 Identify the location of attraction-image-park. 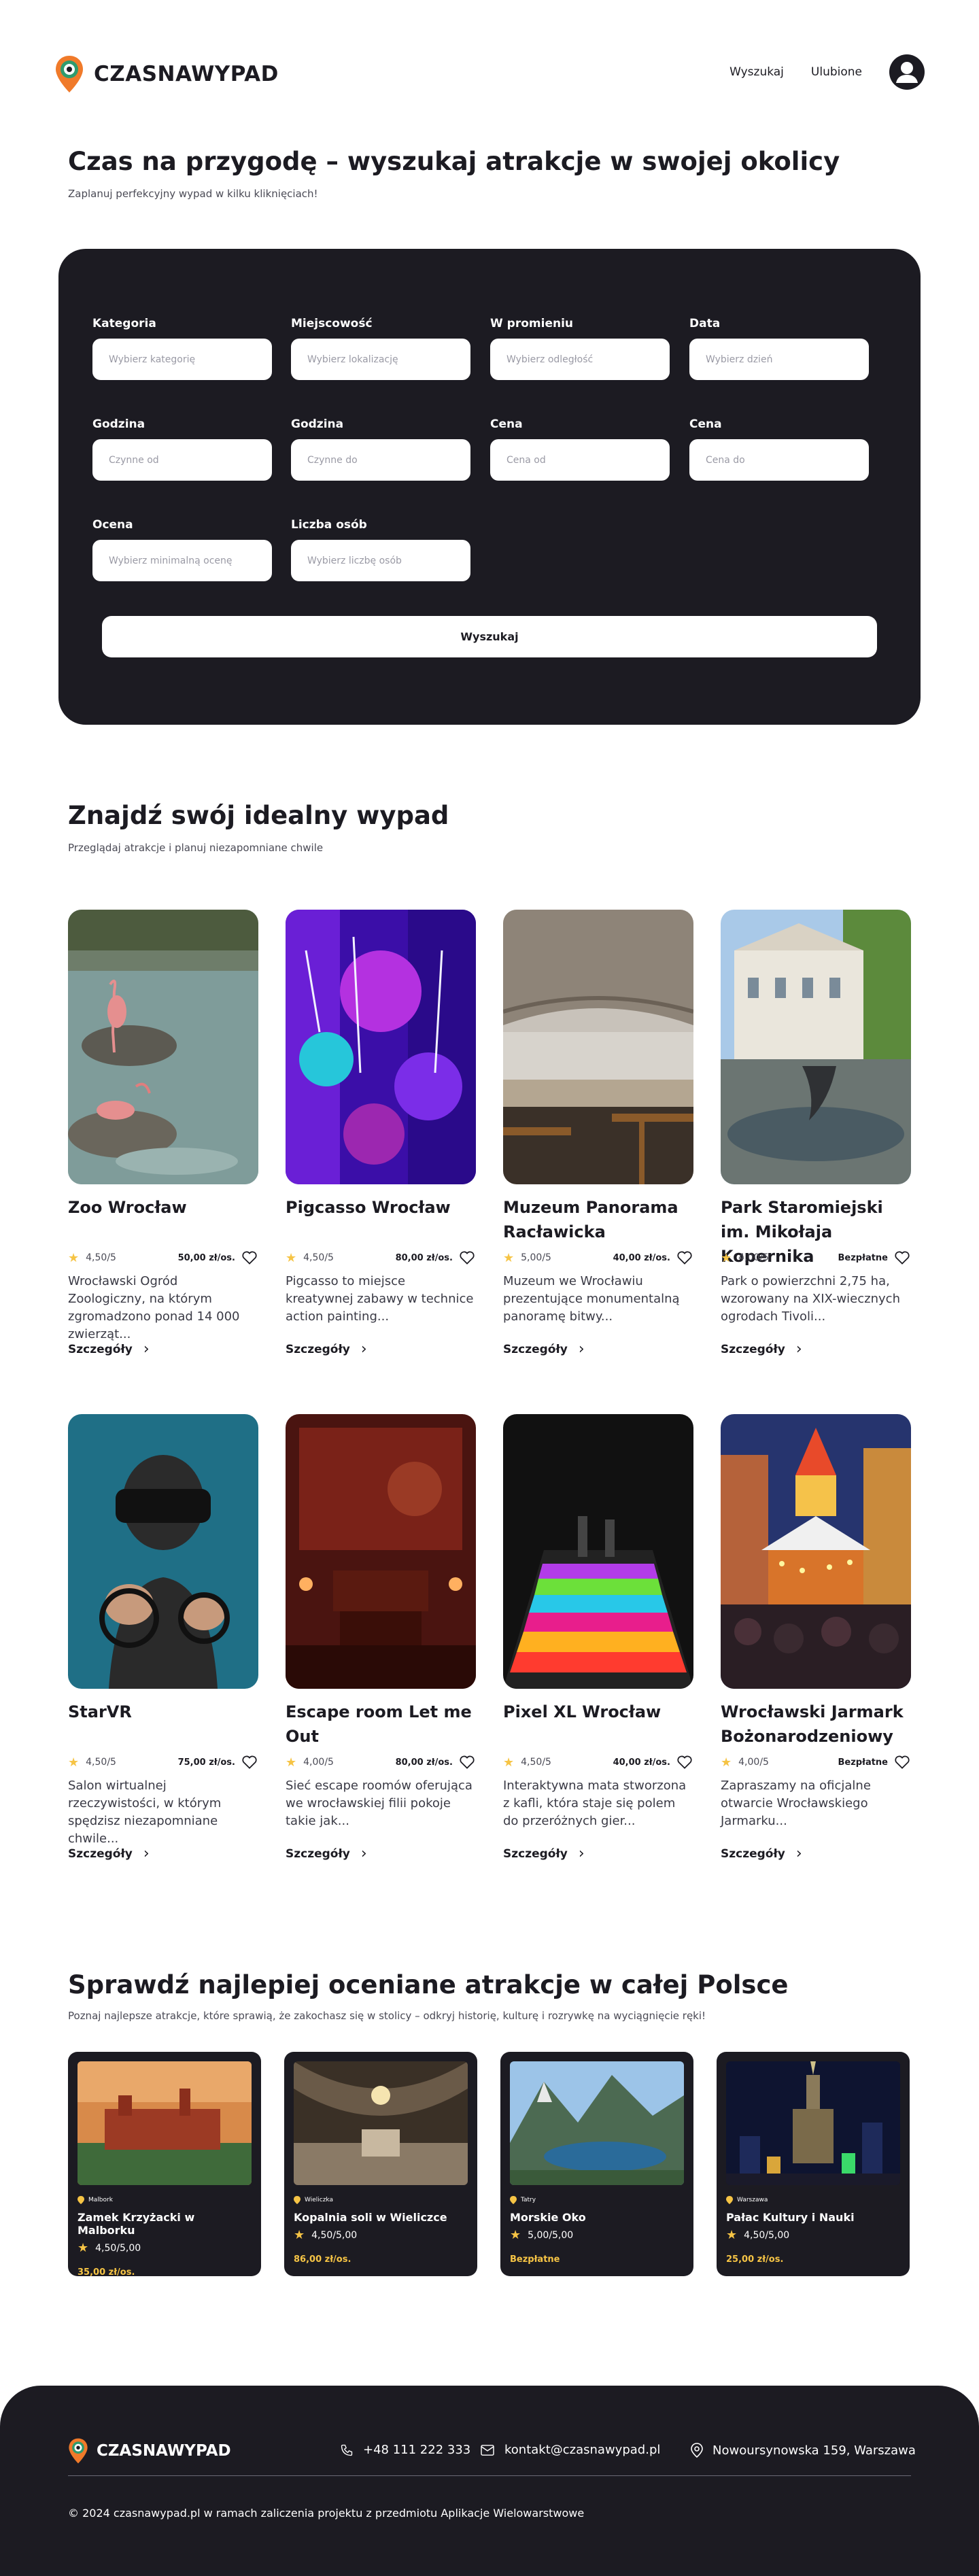
(816, 1047).